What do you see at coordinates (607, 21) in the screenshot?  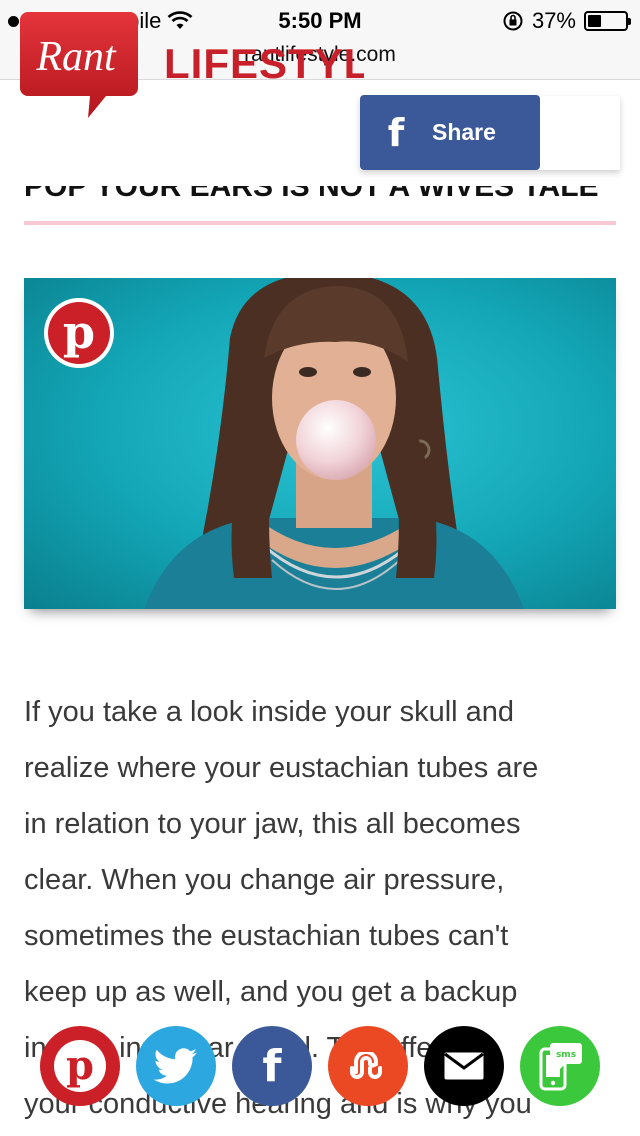 I see `battery-icon` at bounding box center [607, 21].